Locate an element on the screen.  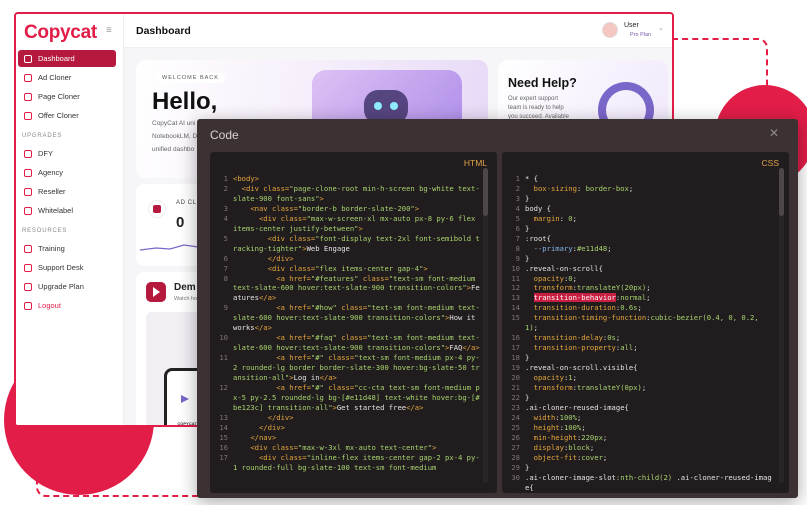
code-line: 24 width:100%; is located at coordinates (637, 418).